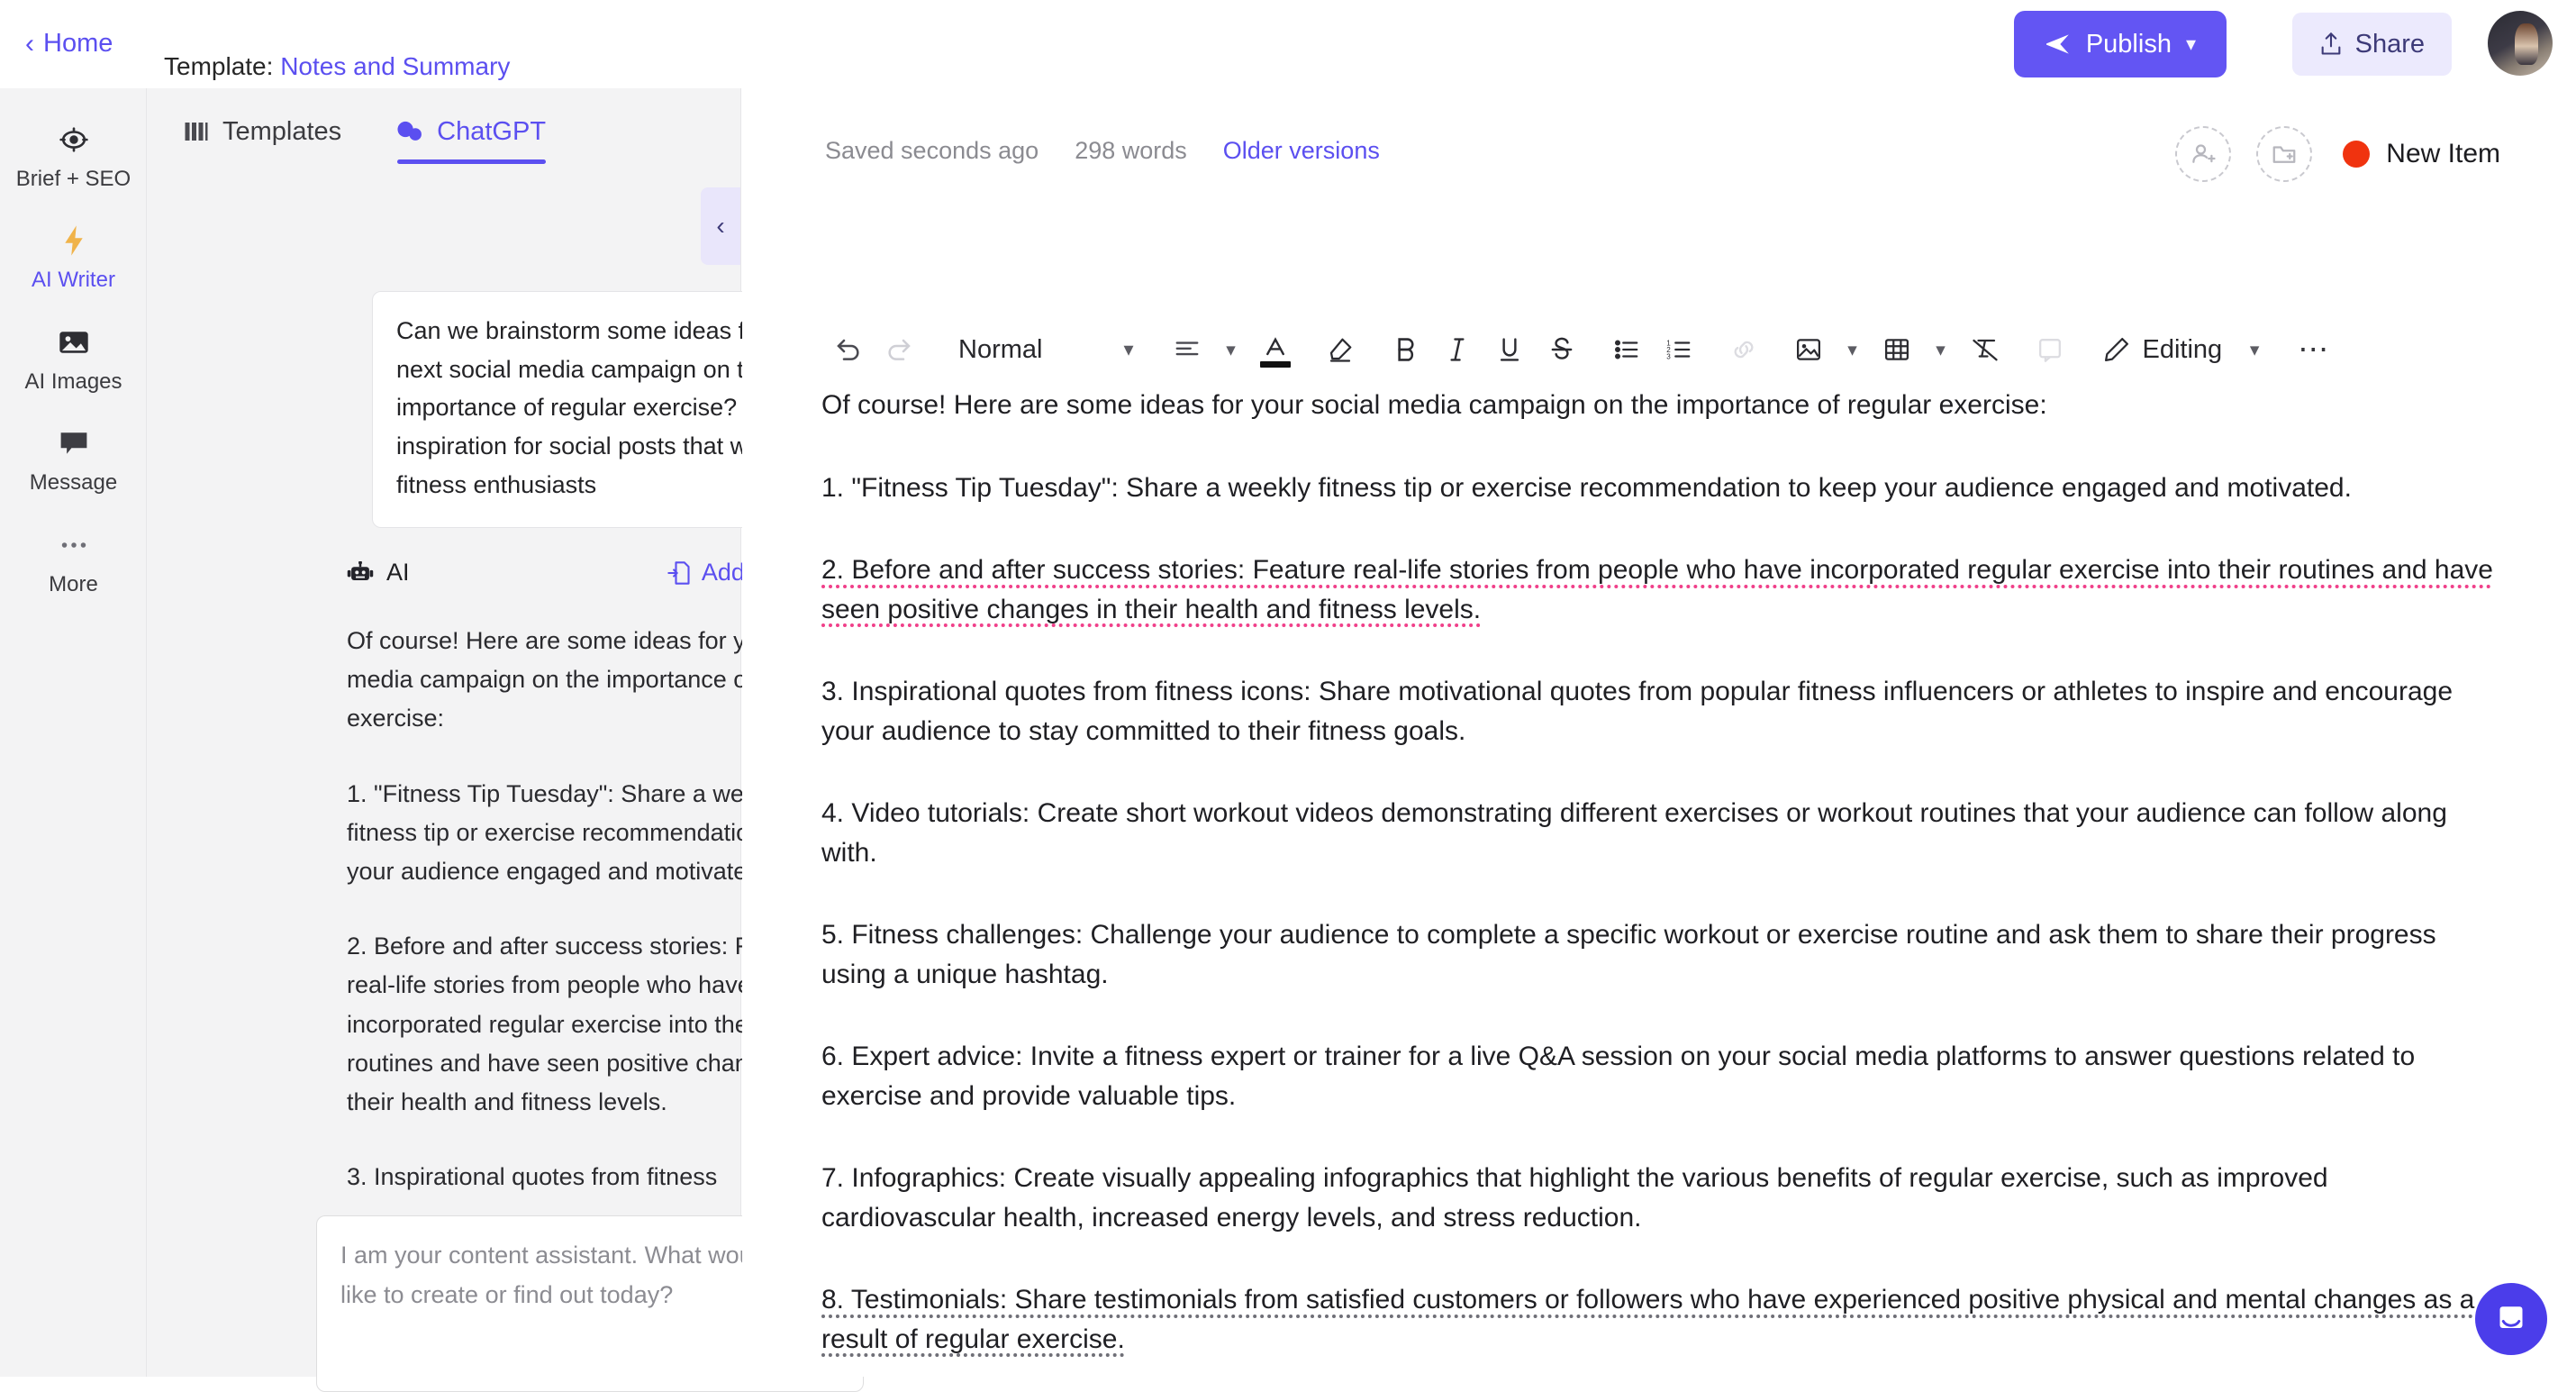  I want to click on editing-mode-dropdown: ▾, so click(2254, 350).